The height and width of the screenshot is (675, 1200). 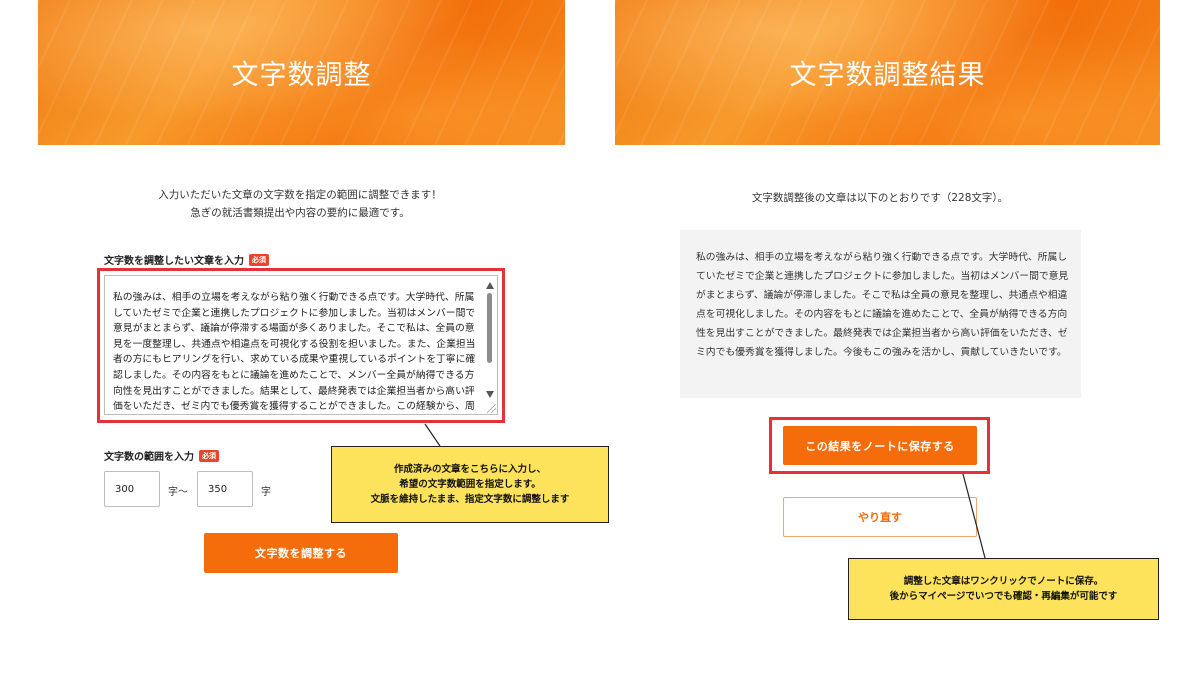 I want to click on right-connector-line, so click(x=974, y=516).